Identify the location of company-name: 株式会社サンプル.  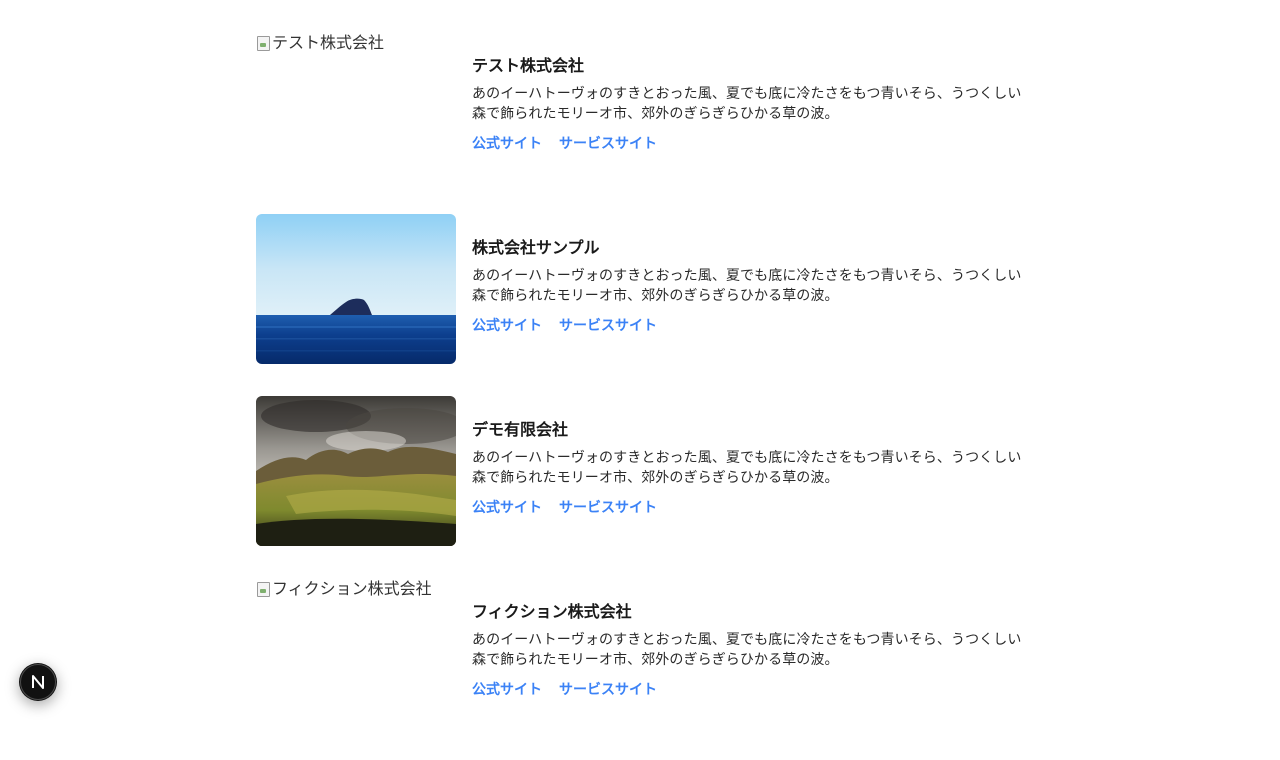
(536, 247).